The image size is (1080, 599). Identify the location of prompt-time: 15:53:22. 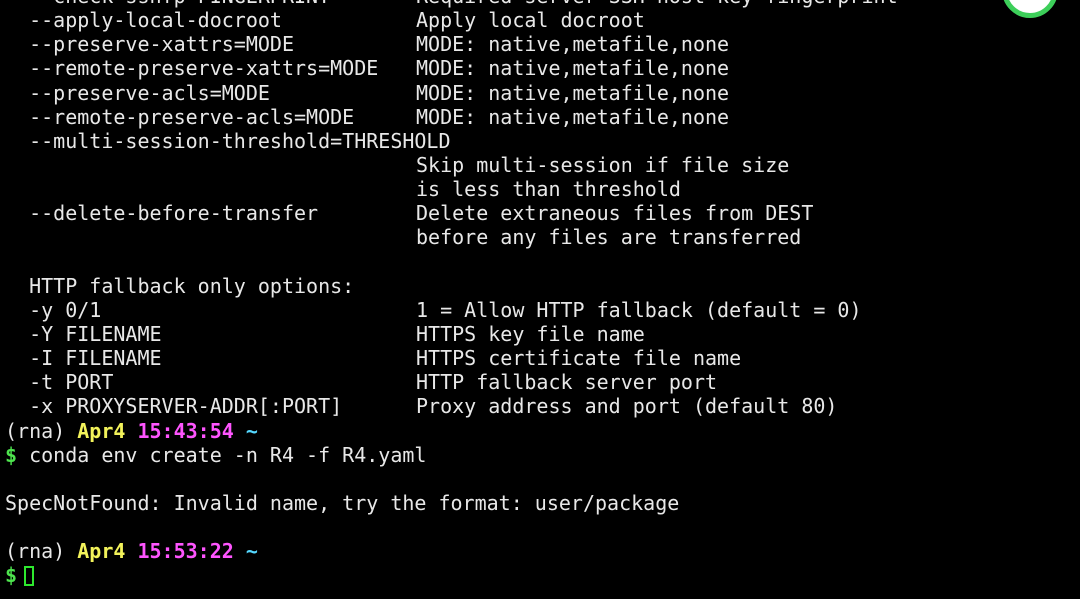
(185, 551).